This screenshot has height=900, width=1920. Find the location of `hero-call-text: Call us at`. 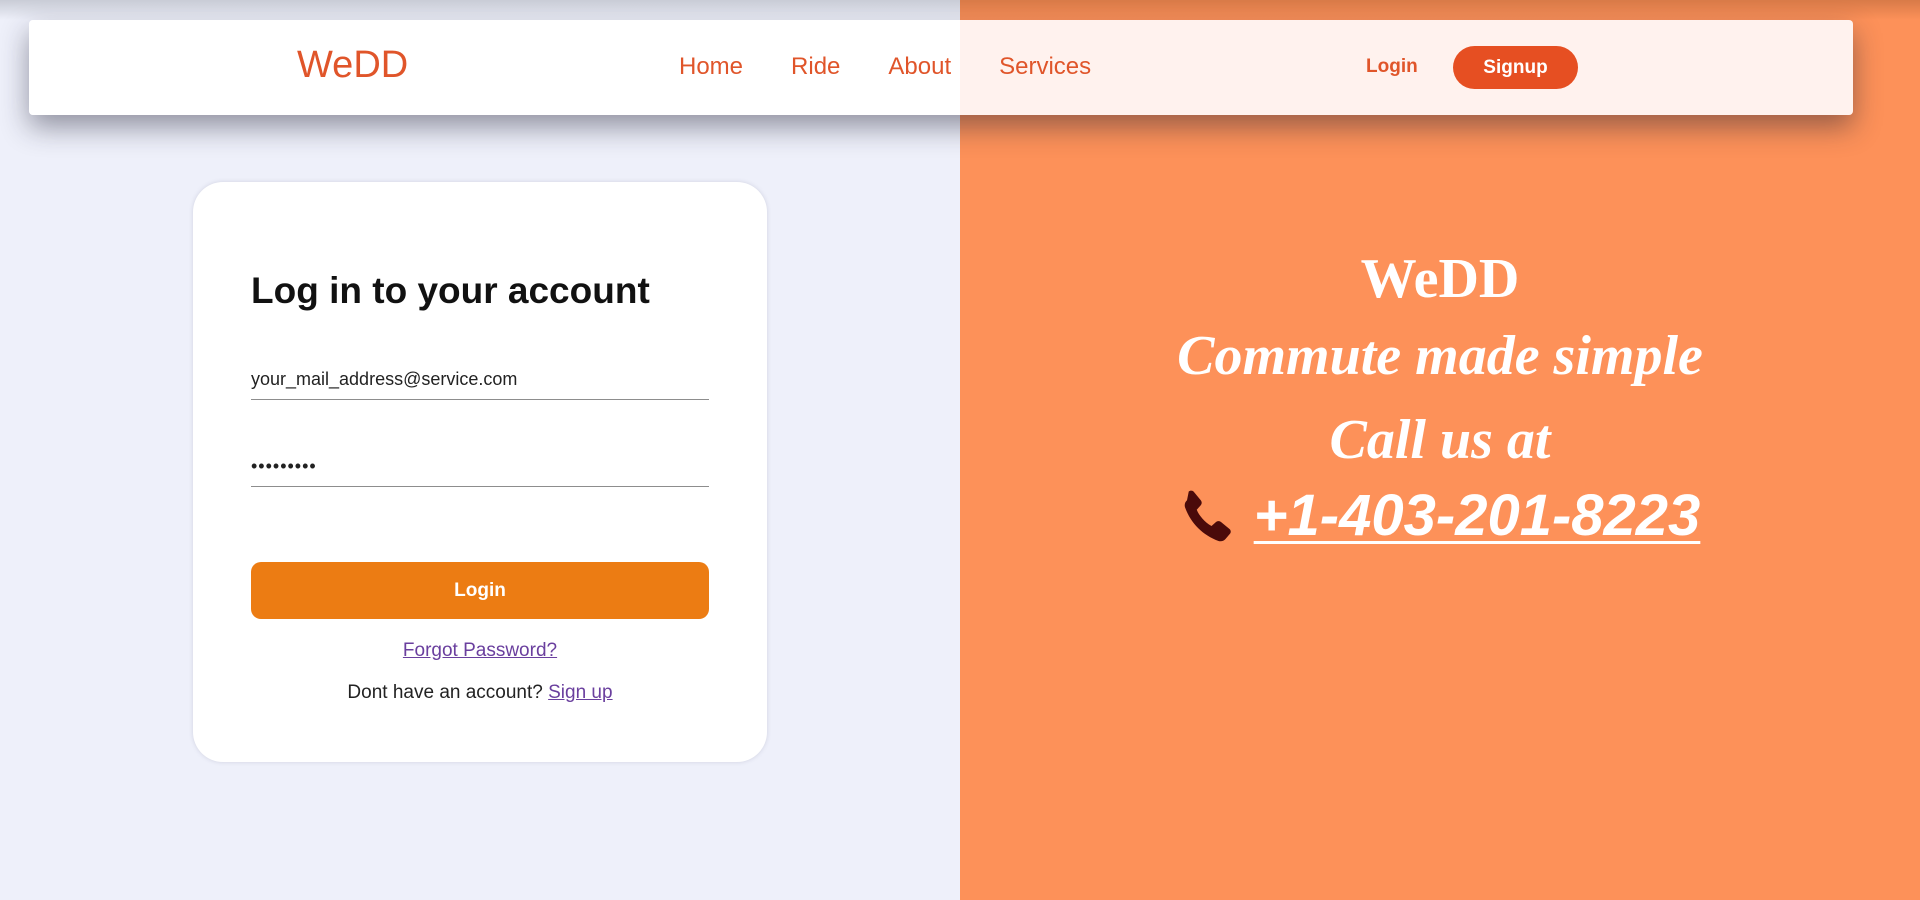

hero-call-text: Call us at is located at coordinates (1440, 440).